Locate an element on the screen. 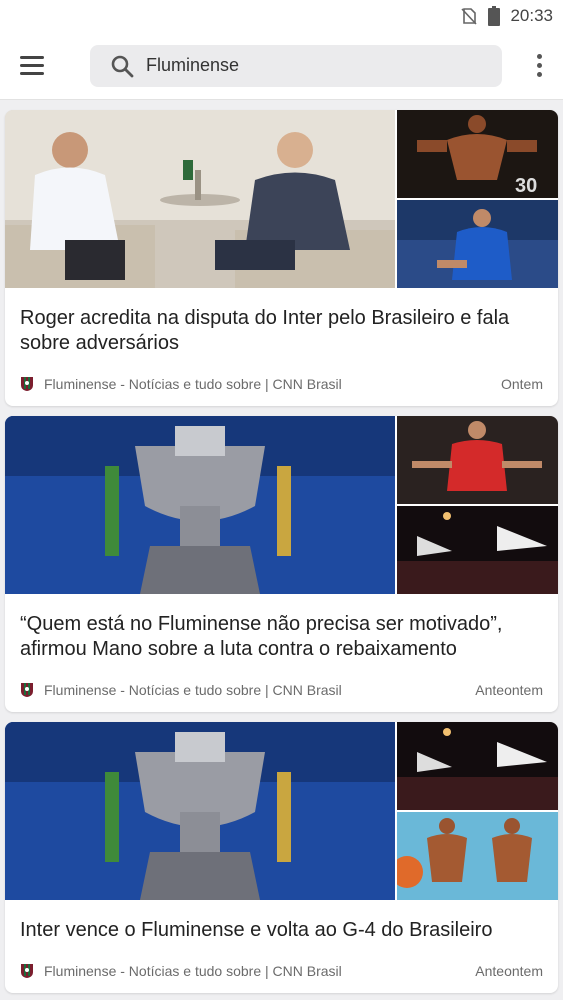 The width and height of the screenshot is (563, 1000). bodybuilders-stage-photo is located at coordinates (477, 856).